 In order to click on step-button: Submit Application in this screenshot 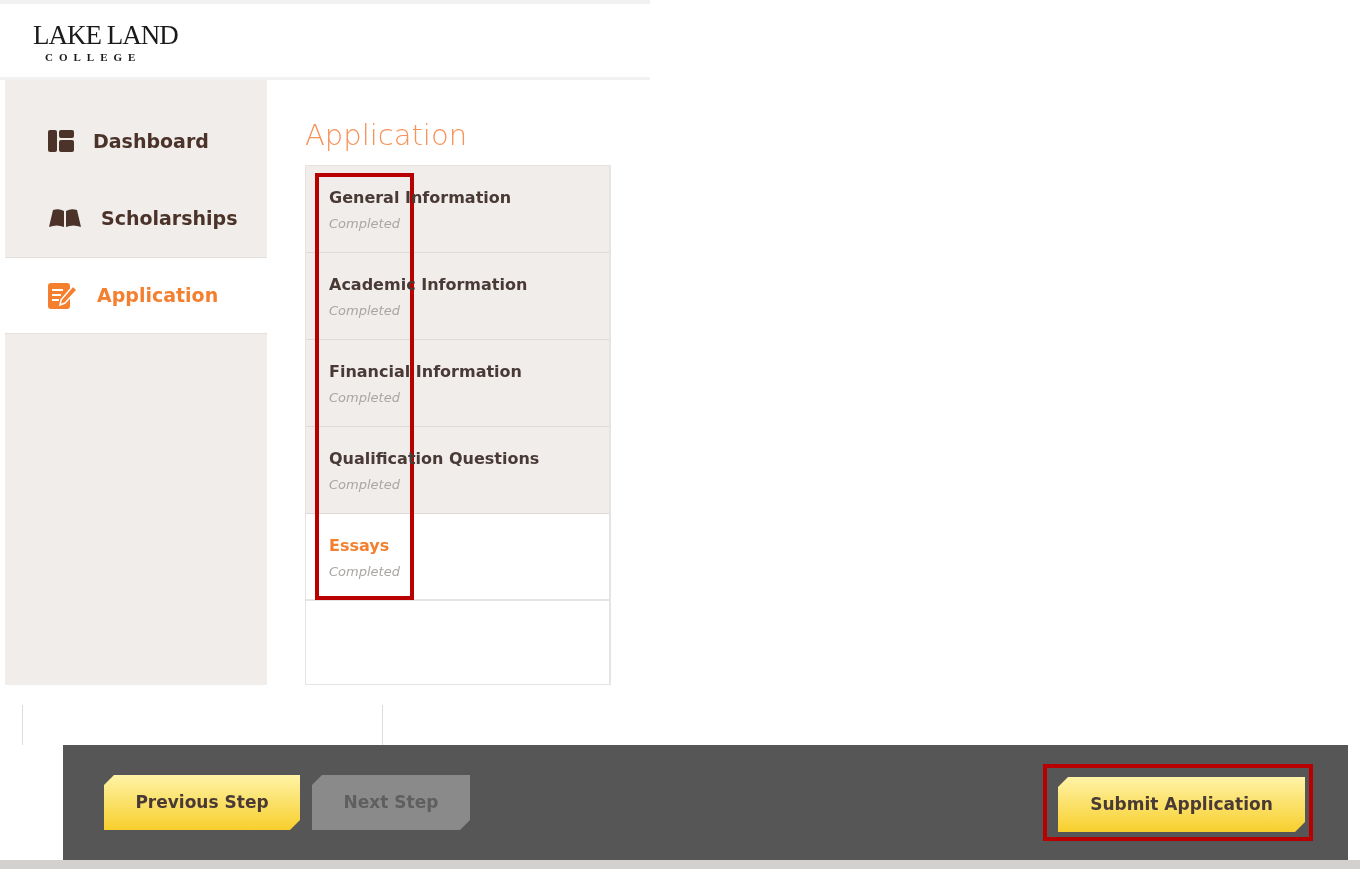, I will do `click(1181, 804)`.